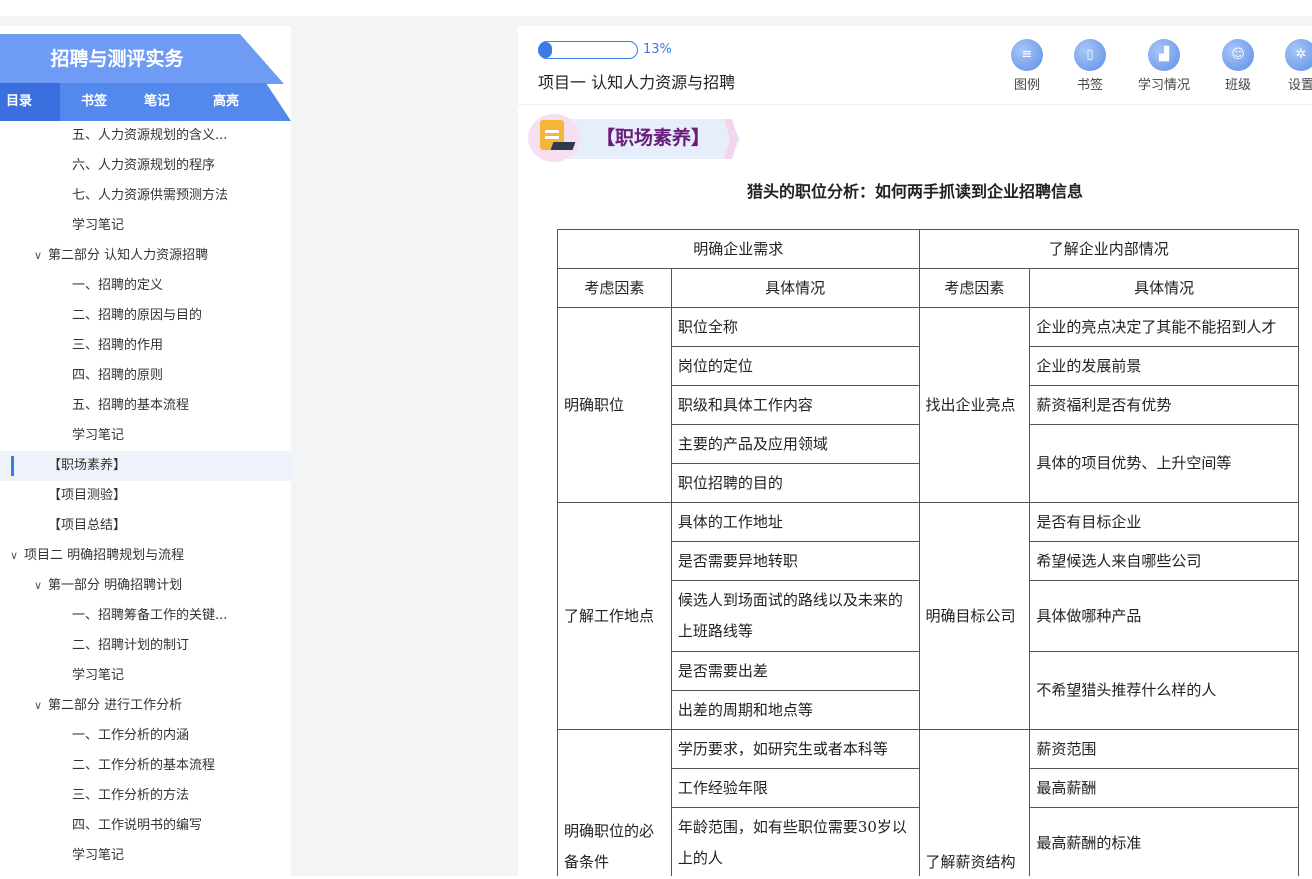  What do you see at coordinates (1163, 85) in the screenshot?
I see `learning-stats-label: 学习情况` at bounding box center [1163, 85].